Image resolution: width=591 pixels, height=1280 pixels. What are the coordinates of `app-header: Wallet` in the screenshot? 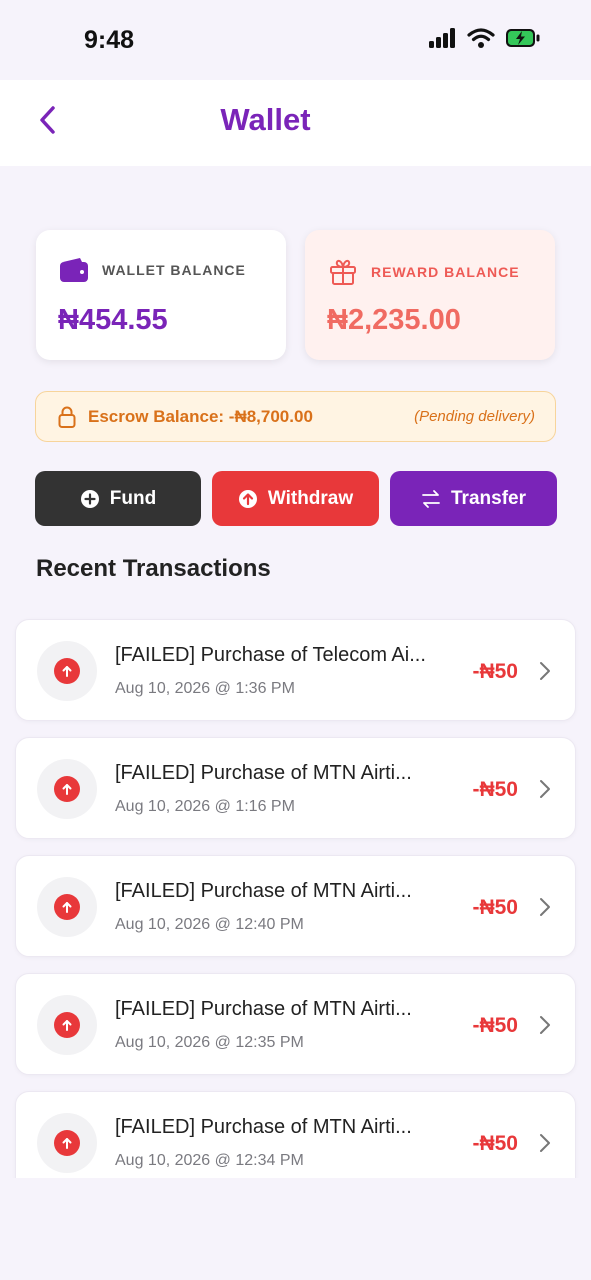 It's located at (295, 123).